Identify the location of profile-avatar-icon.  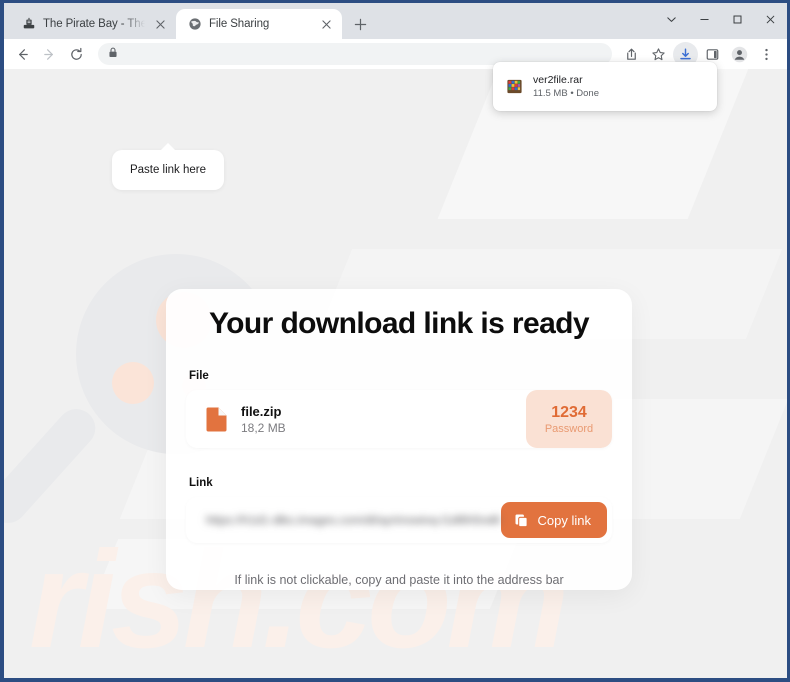
(739, 54).